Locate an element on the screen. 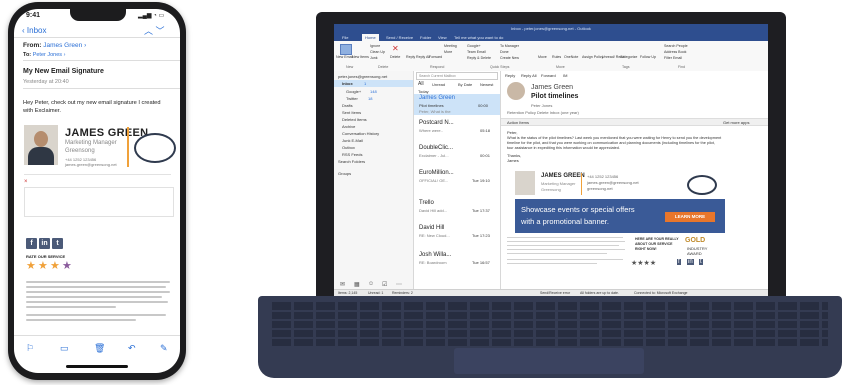 The width and height of the screenshot is (866, 385). folder-icon: ▭ is located at coordinates (64, 348).